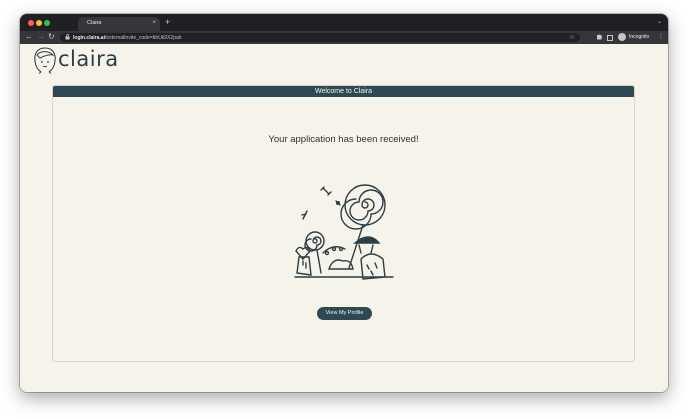 This screenshot has height=419, width=688. Describe the element at coordinates (67, 38) in the screenshot. I see `lock-icon` at that location.